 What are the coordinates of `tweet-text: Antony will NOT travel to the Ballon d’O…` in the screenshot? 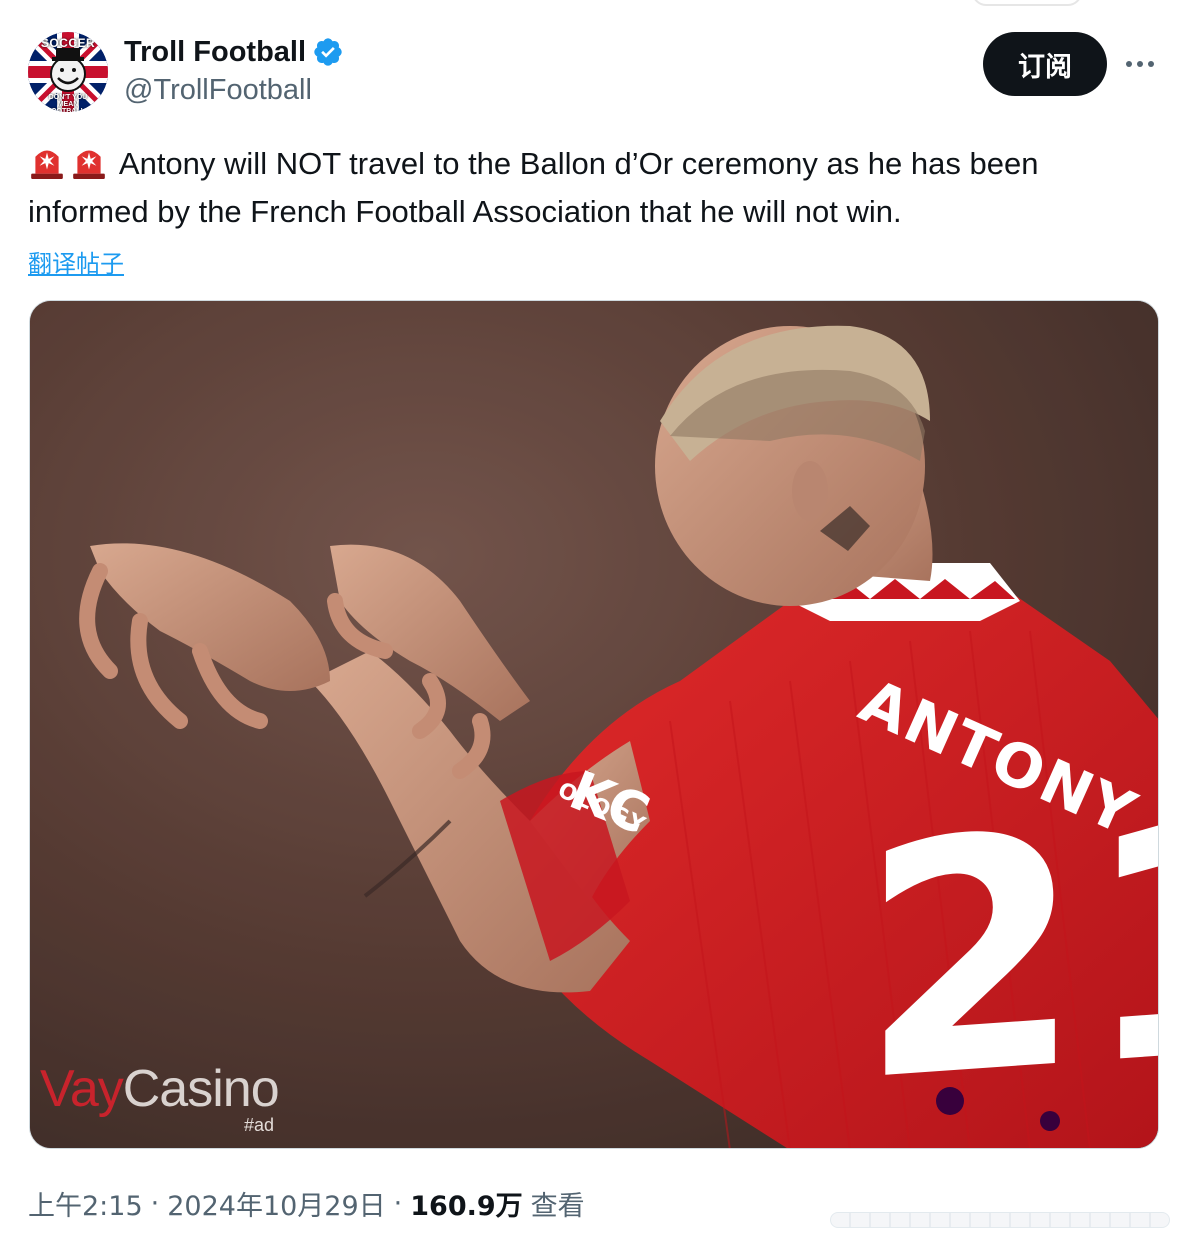 It's located at (596, 188).